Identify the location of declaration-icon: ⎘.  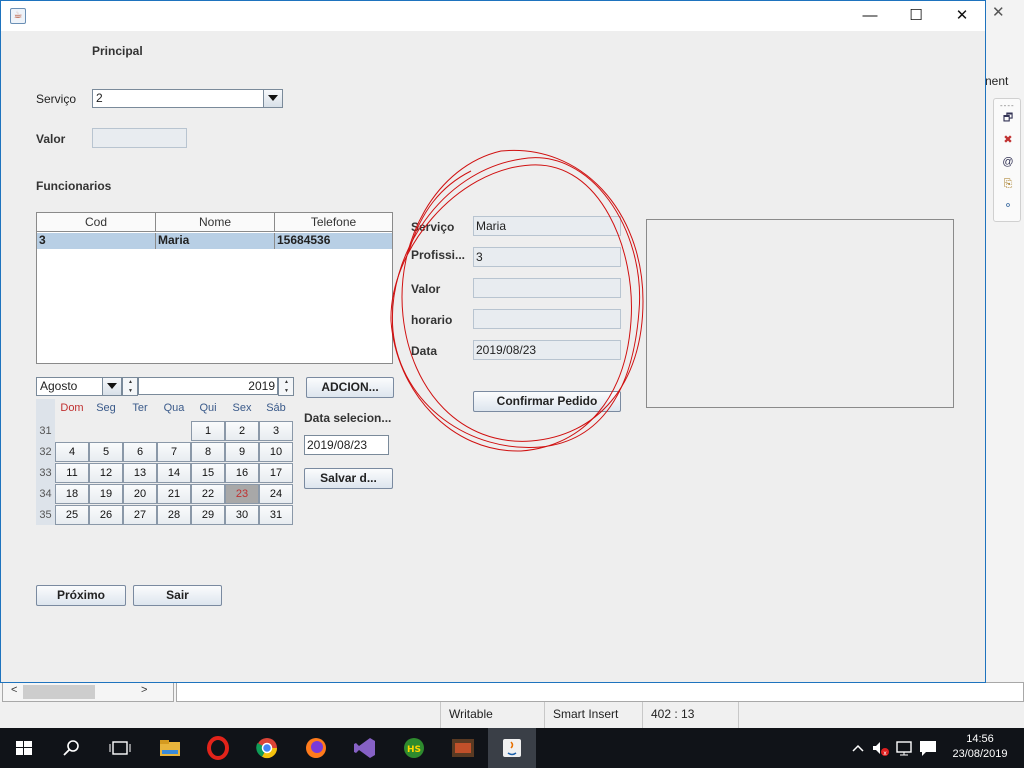
(1008, 184).